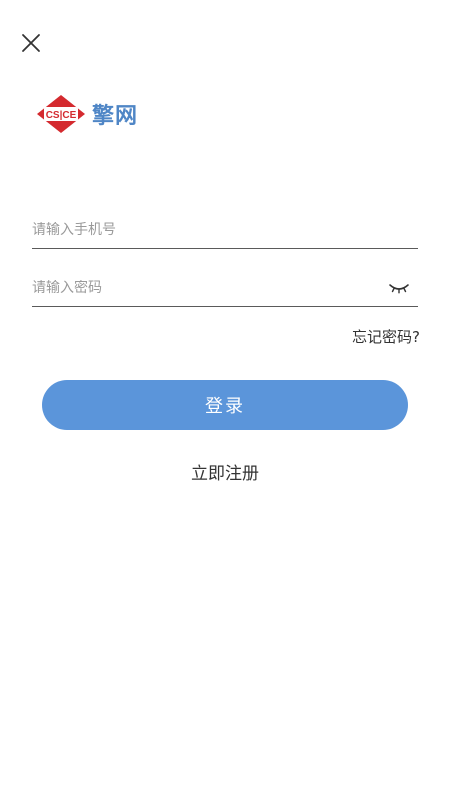 The height and width of the screenshot is (800, 450). I want to click on logo-emblem-text: CS|CE, so click(61, 115).